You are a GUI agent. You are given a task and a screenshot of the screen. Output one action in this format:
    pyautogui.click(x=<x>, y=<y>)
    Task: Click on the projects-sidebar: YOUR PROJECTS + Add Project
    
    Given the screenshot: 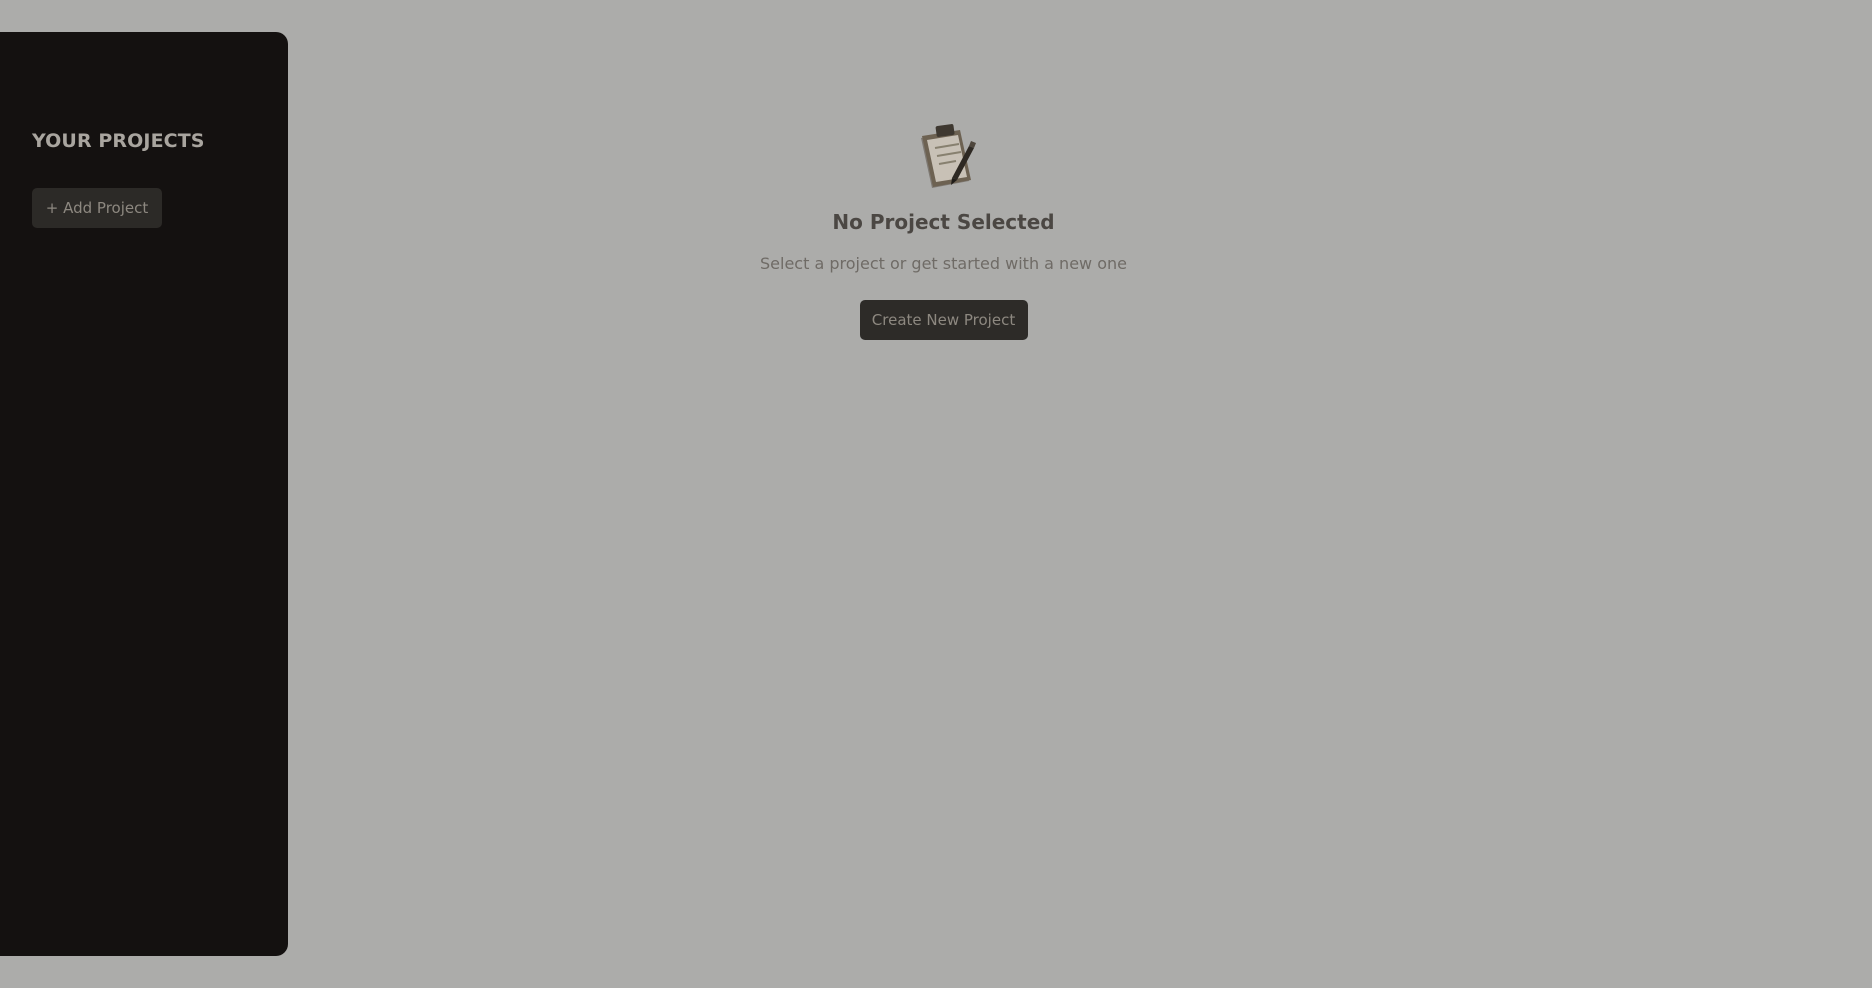 What is the action you would take?
    pyautogui.click(x=144, y=494)
    